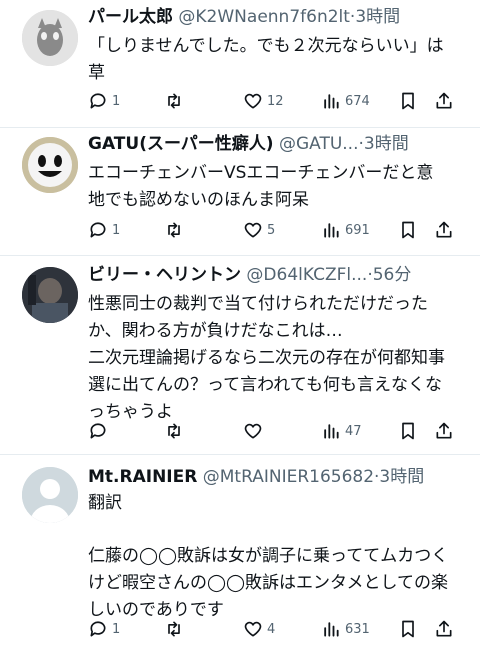 The width and height of the screenshot is (480, 649). I want to click on view-count: 691, so click(357, 230).